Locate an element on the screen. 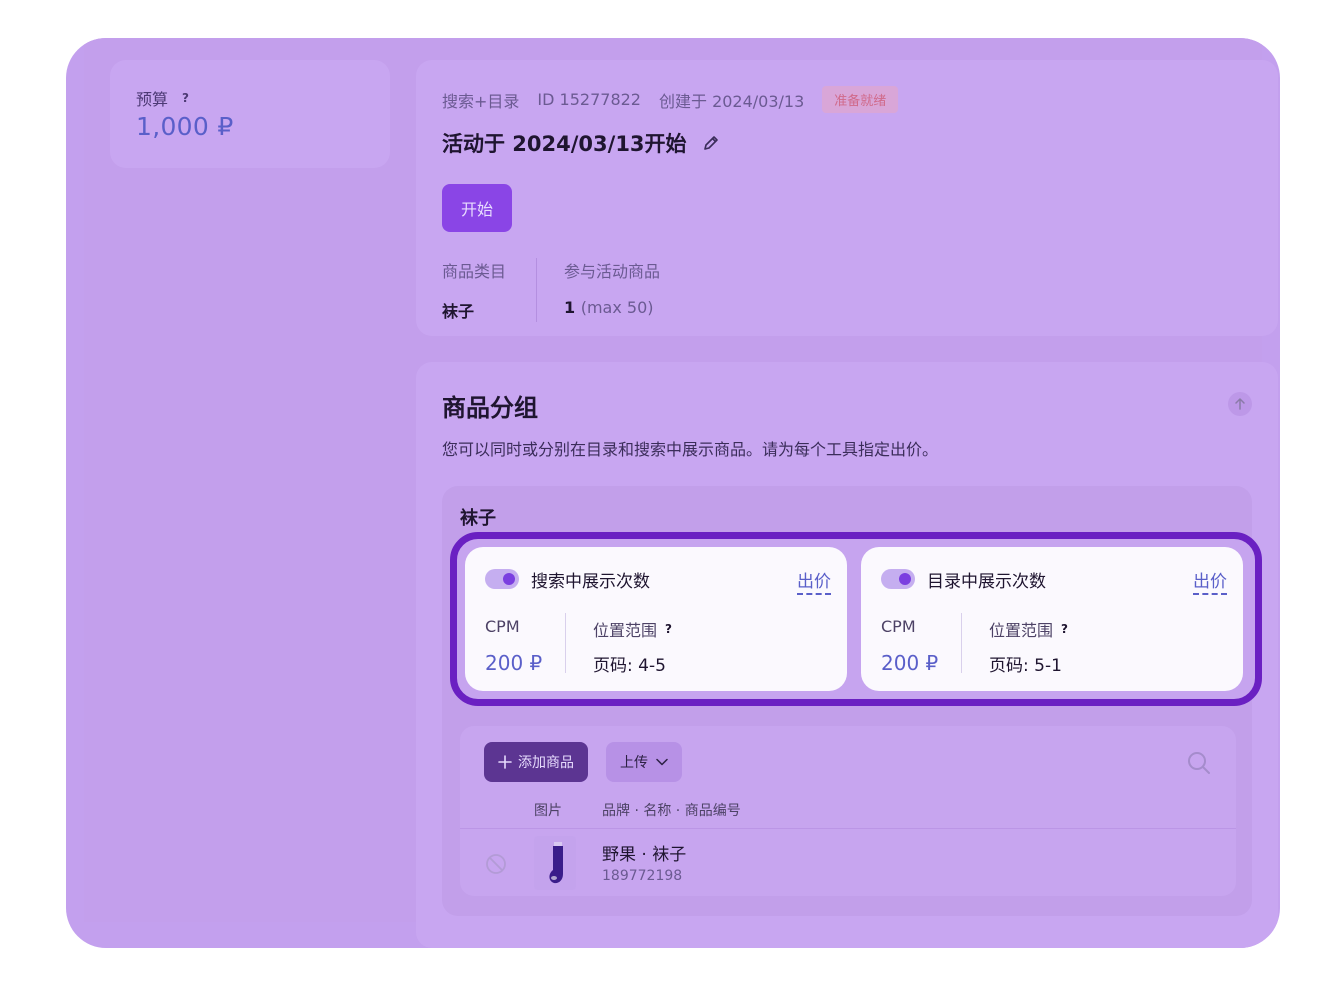 The image size is (1344, 986). search-icon is located at coordinates (1199, 763).